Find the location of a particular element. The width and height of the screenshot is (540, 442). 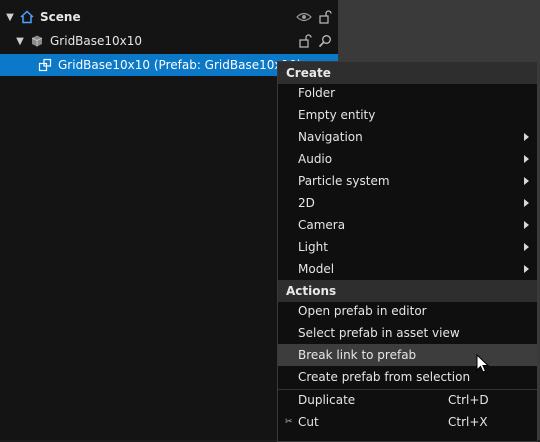

grid-entity-label: GridBase10x10 is located at coordinates (96, 41).